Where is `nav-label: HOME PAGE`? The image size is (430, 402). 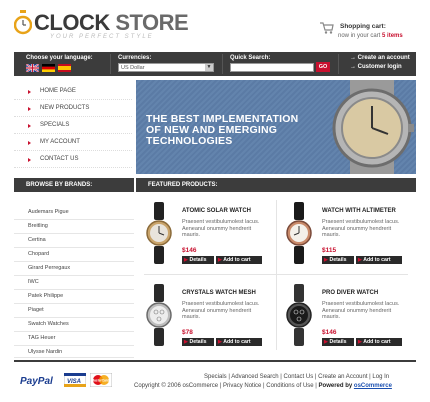
nav-label: HOME PAGE is located at coordinates (58, 91).